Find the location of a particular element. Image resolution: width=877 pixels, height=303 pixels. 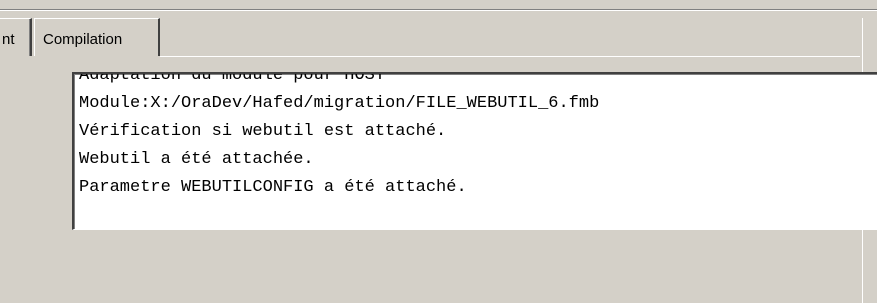

window-top-frame-shadow is located at coordinates (438, 9).